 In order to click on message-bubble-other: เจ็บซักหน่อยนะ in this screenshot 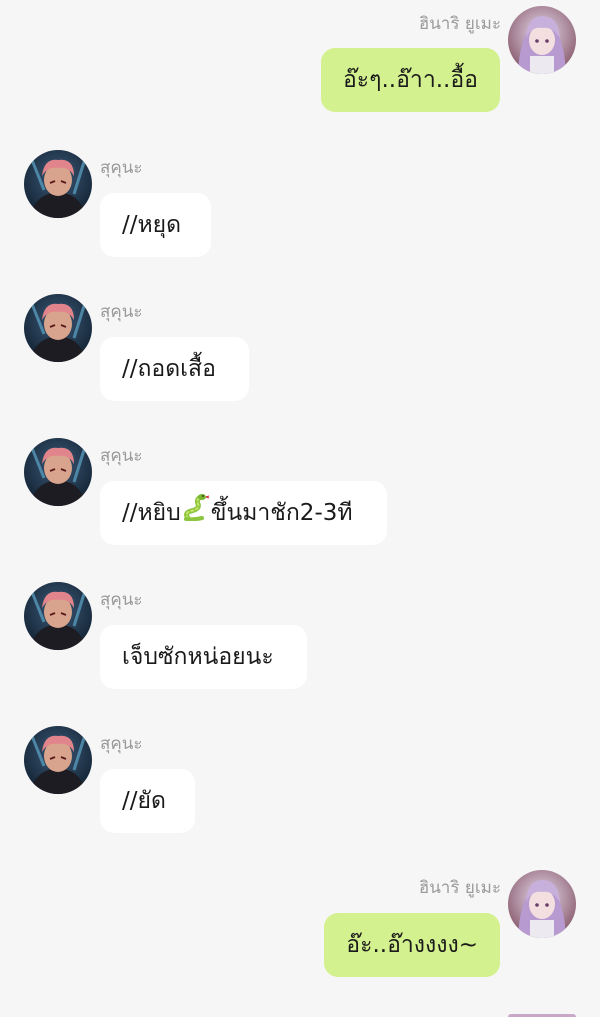, I will do `click(203, 657)`.